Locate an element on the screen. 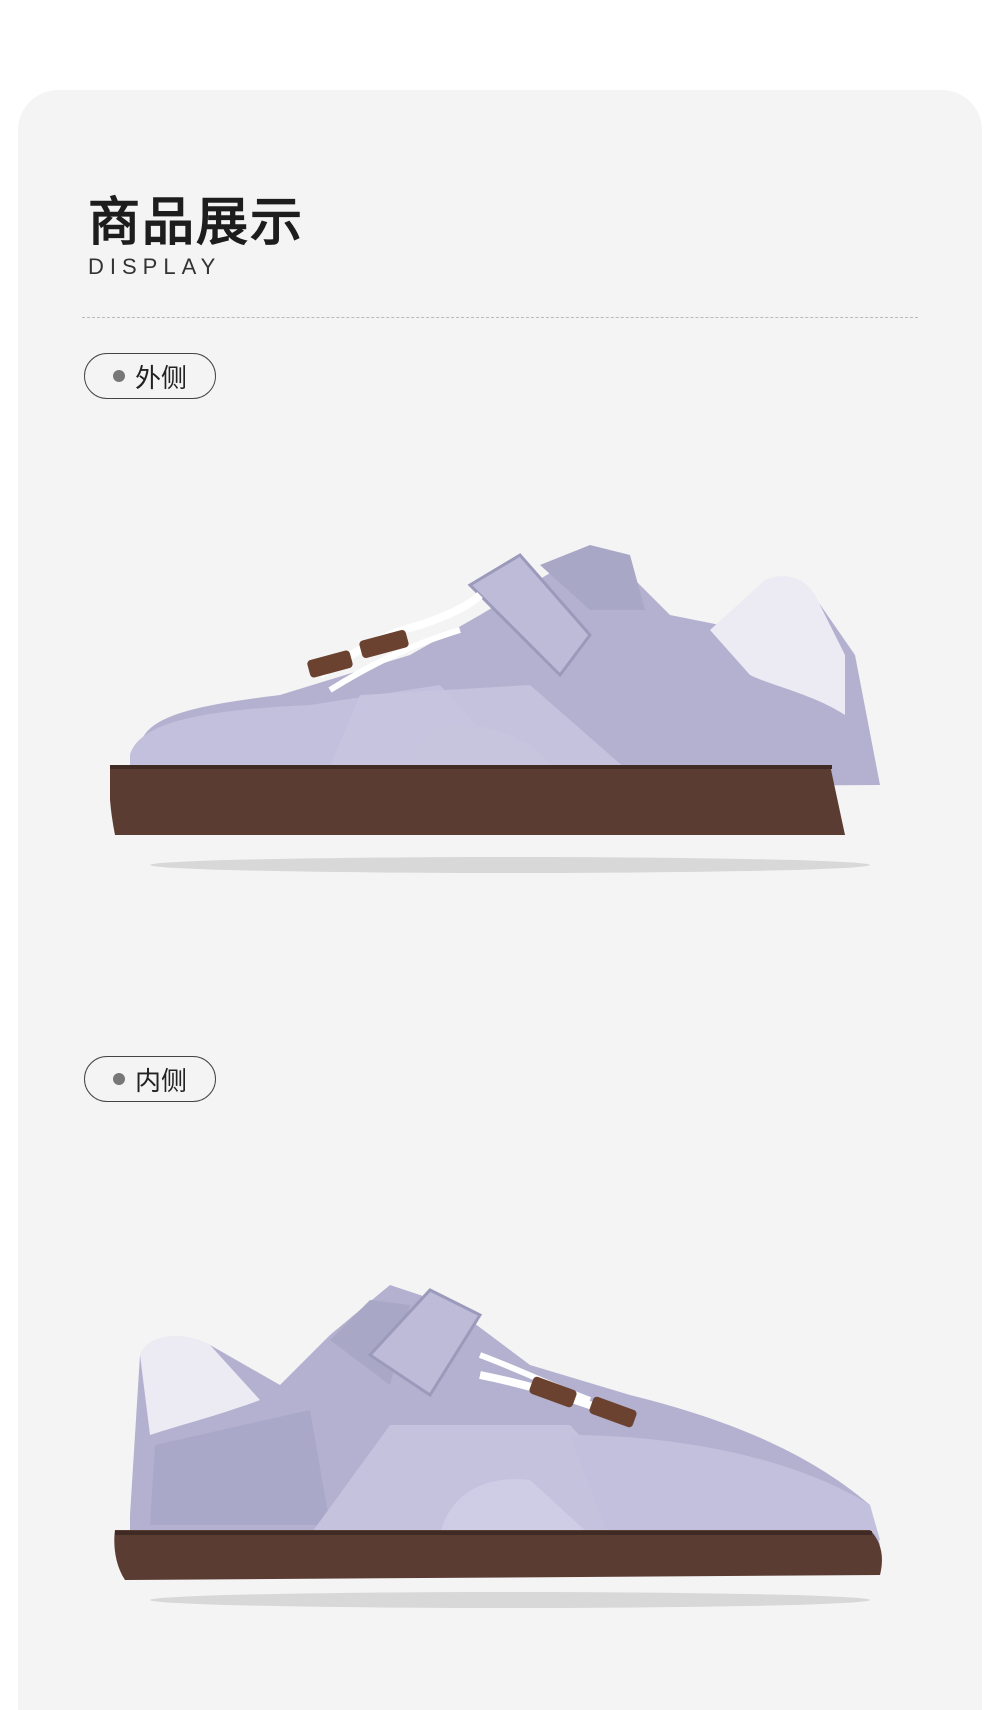 This screenshot has width=1000, height=1710. view-tag-medial: 内侧 is located at coordinates (150, 1079).